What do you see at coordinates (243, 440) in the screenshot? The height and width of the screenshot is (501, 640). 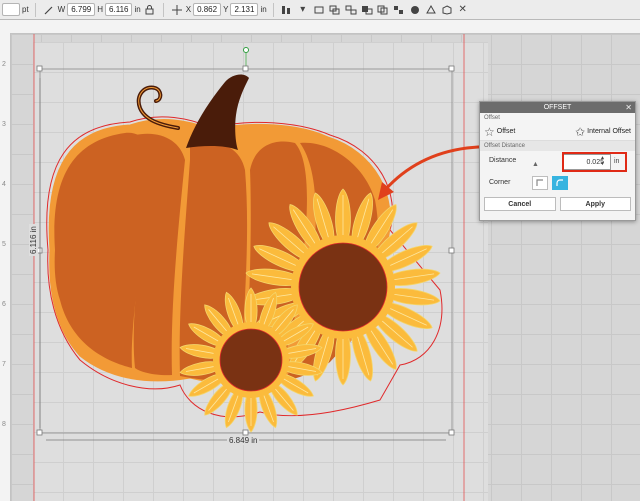 I see `width-dimension-label: 6.849 in` at bounding box center [243, 440].